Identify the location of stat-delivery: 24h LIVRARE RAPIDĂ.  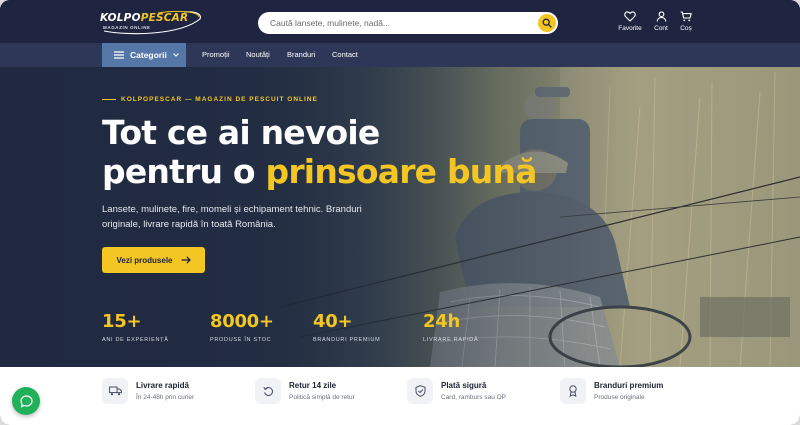
(450, 327).